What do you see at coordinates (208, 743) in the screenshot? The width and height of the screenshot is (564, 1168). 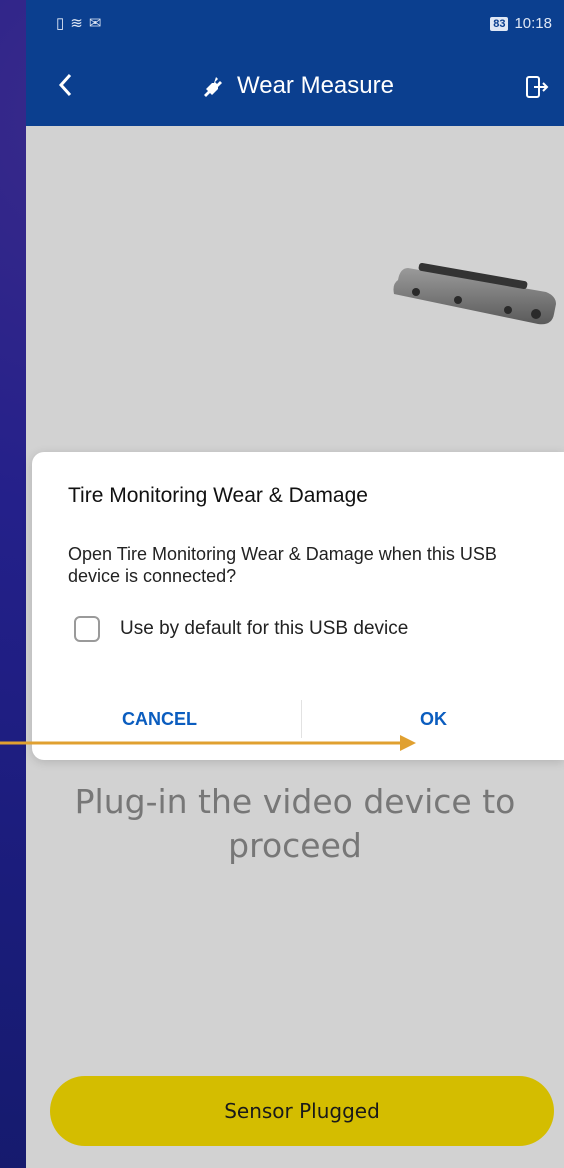 I see `pointer-arrow` at bounding box center [208, 743].